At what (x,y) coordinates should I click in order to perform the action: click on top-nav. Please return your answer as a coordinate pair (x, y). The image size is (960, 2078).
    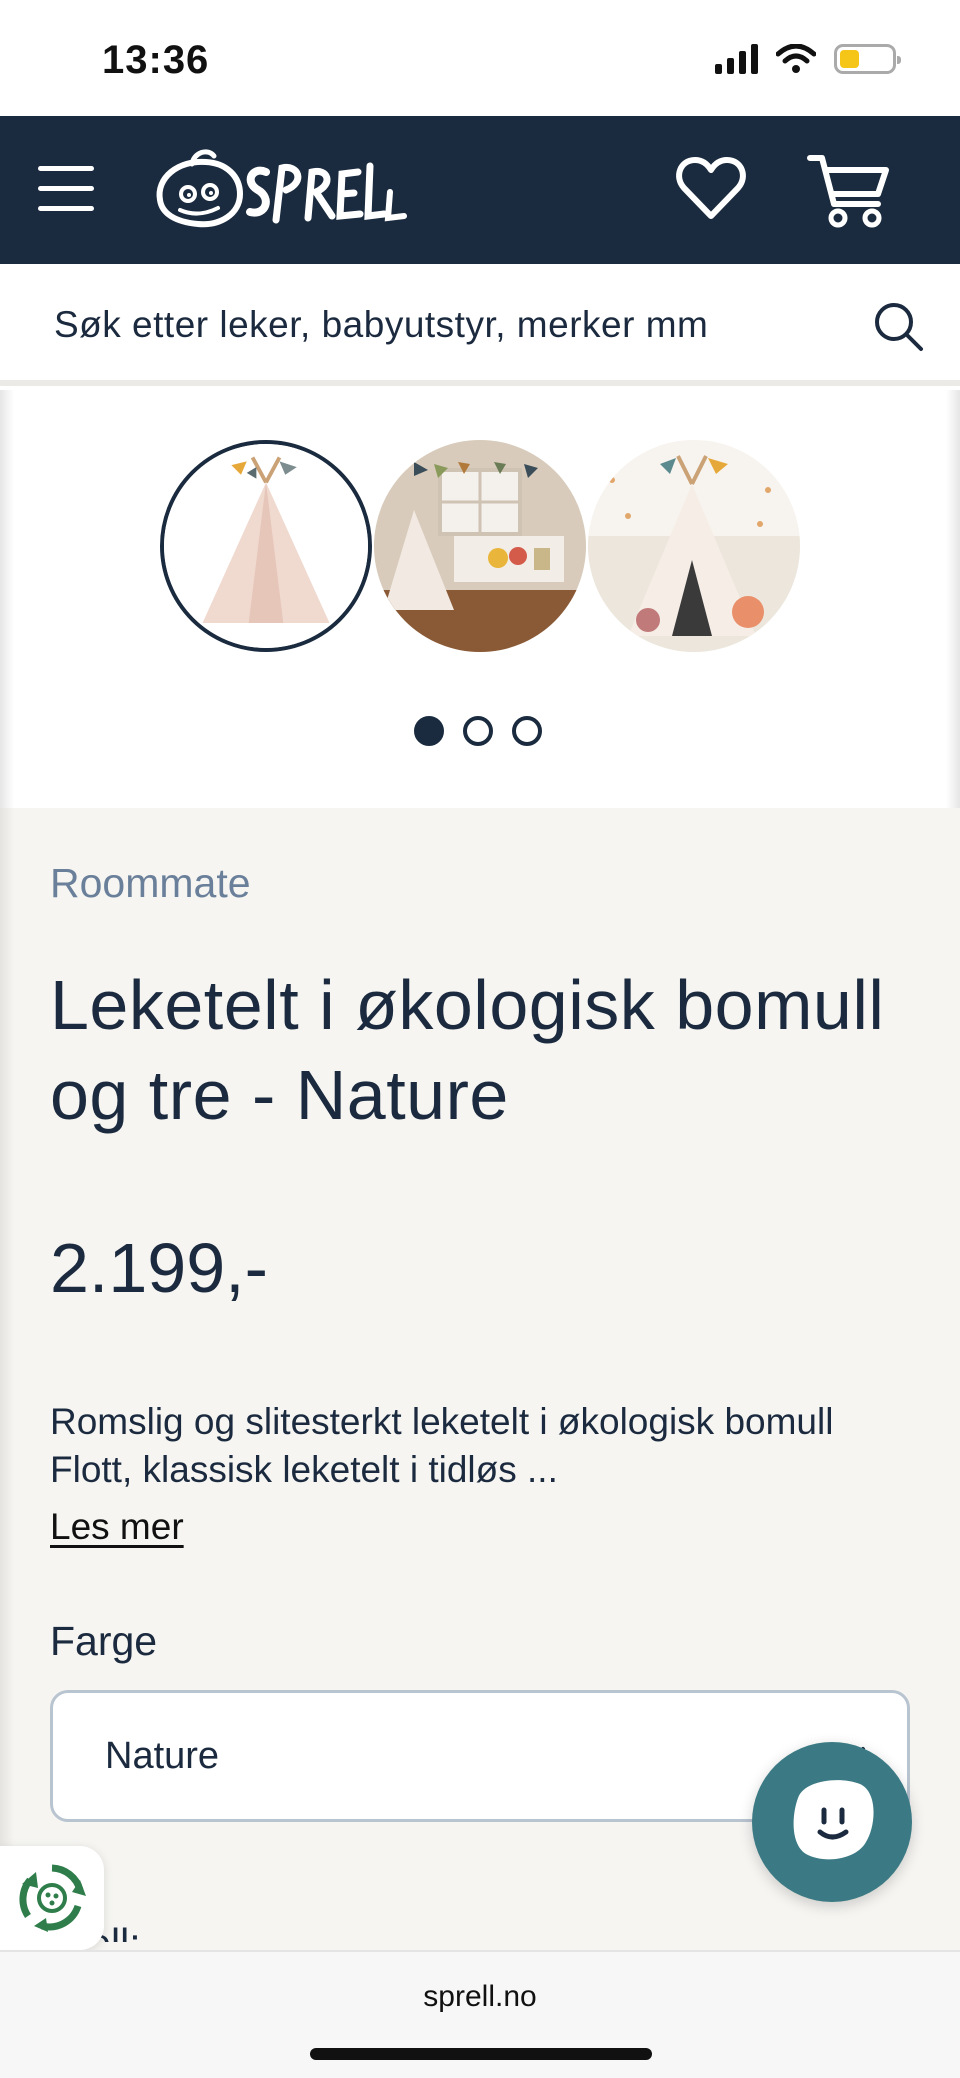
    Looking at the image, I should click on (480, 190).